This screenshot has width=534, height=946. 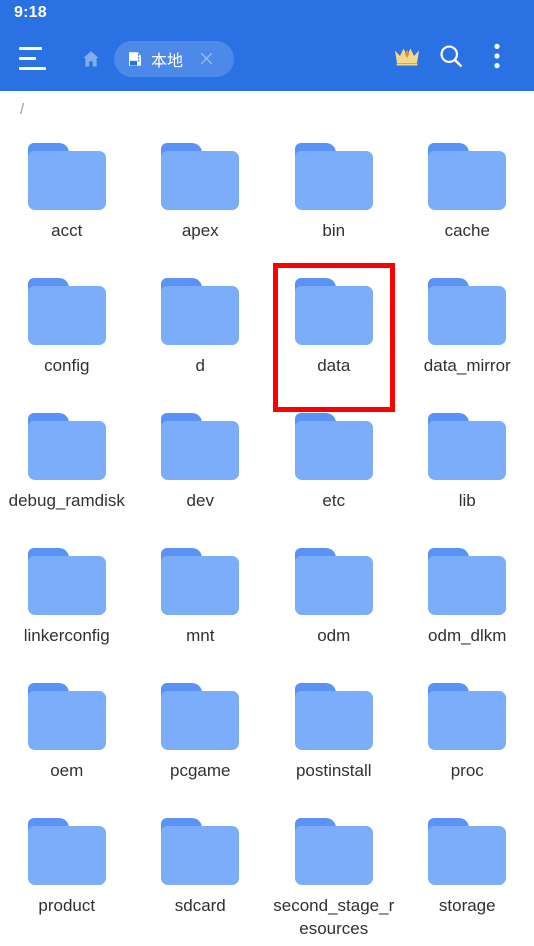 What do you see at coordinates (167, 61) in the screenshot?
I see `tab-label: 本地` at bounding box center [167, 61].